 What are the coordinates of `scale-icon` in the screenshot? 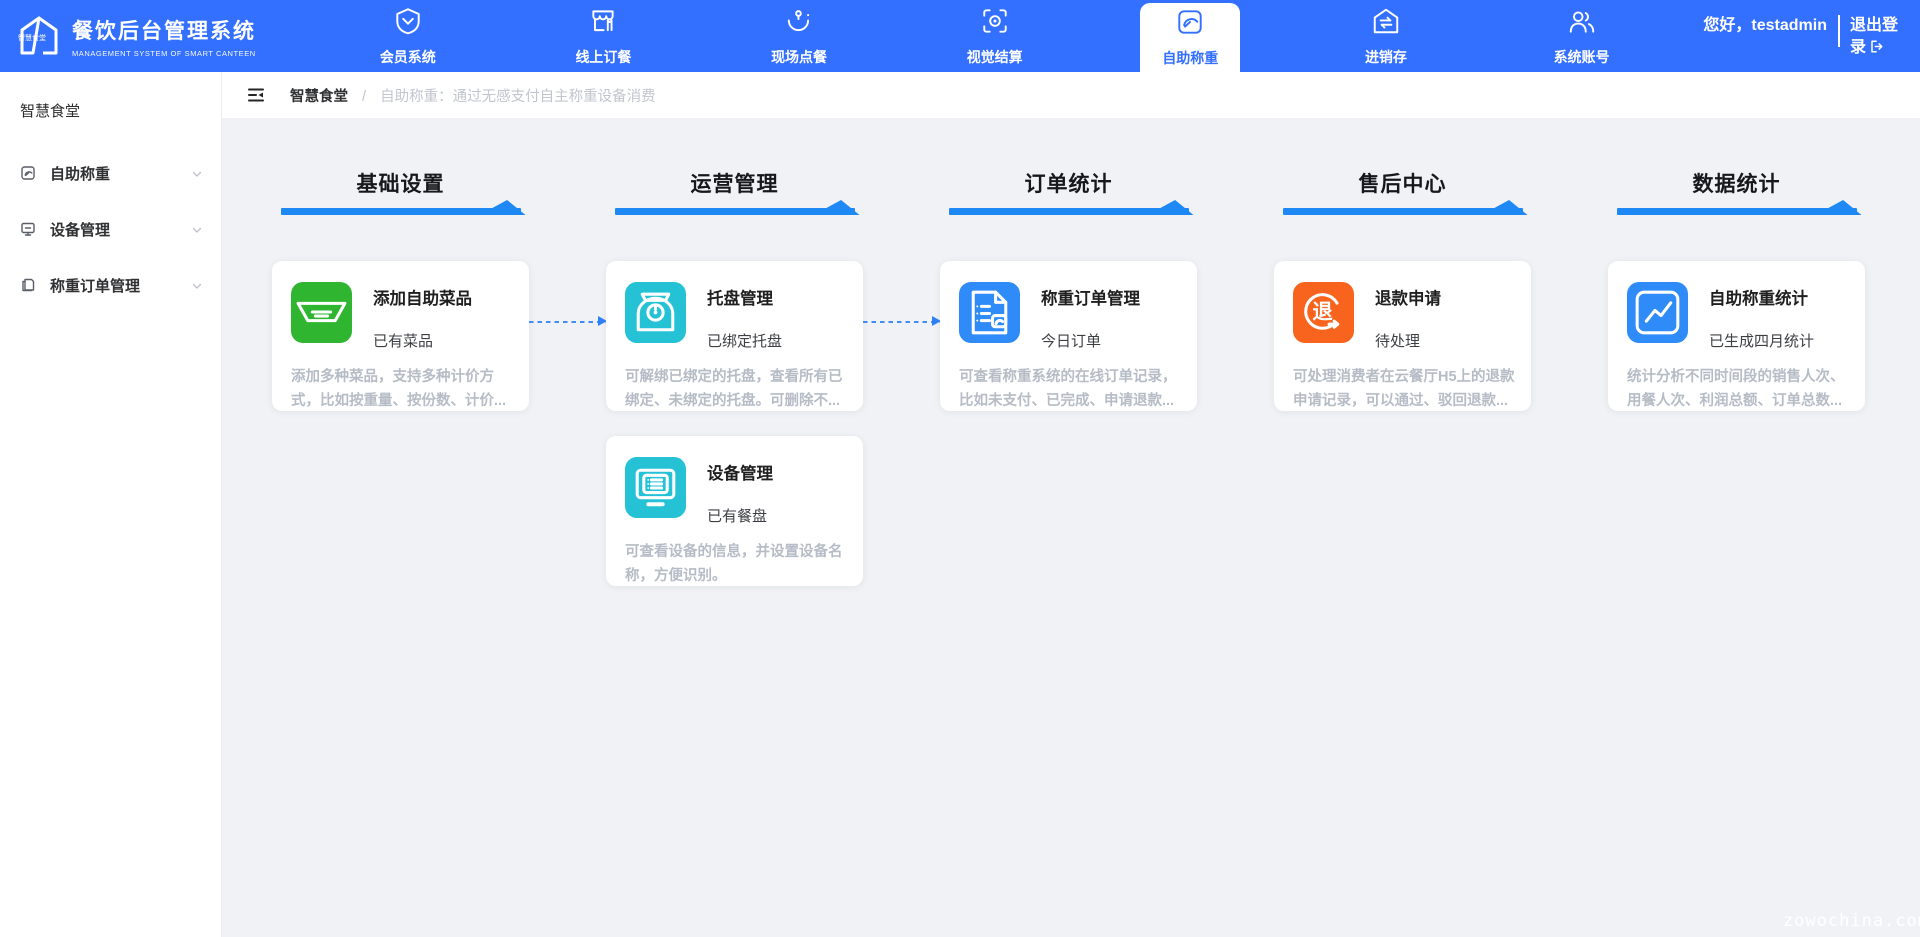 It's located at (655, 312).